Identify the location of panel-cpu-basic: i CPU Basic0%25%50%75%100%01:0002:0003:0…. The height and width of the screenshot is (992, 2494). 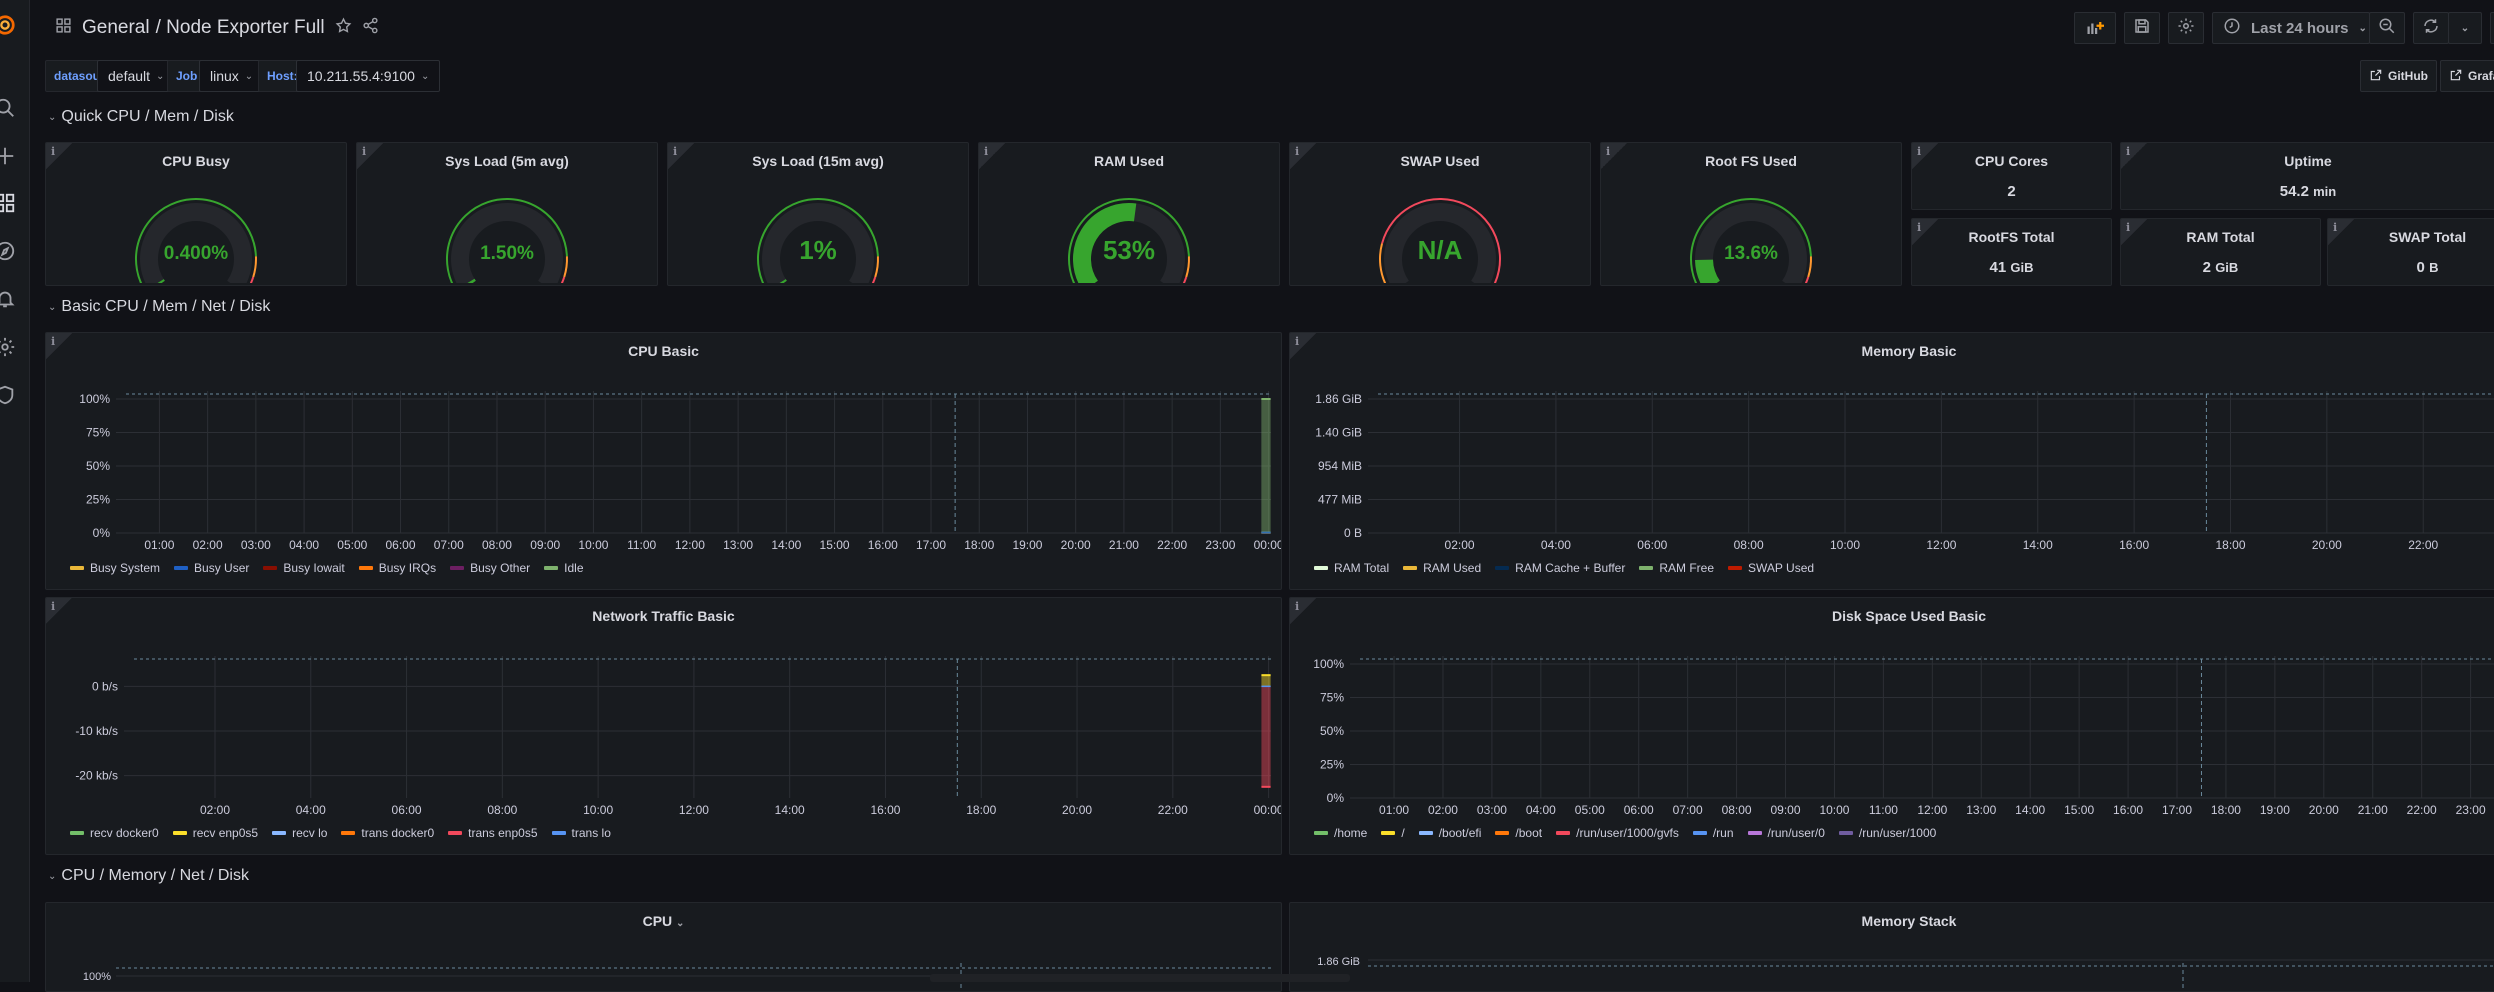
(663, 461).